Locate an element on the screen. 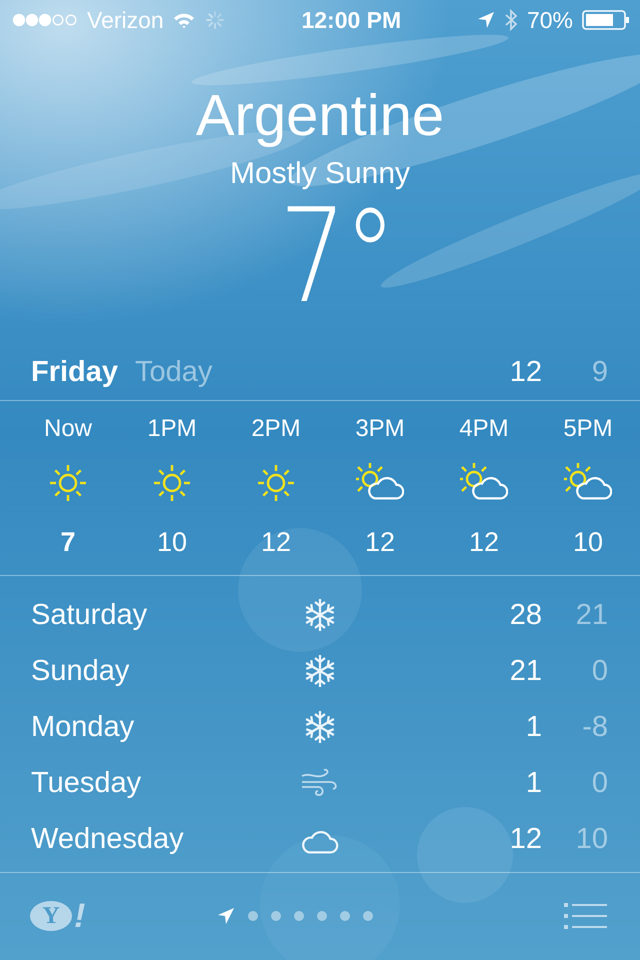  logo-mark: ! is located at coordinates (80, 916).